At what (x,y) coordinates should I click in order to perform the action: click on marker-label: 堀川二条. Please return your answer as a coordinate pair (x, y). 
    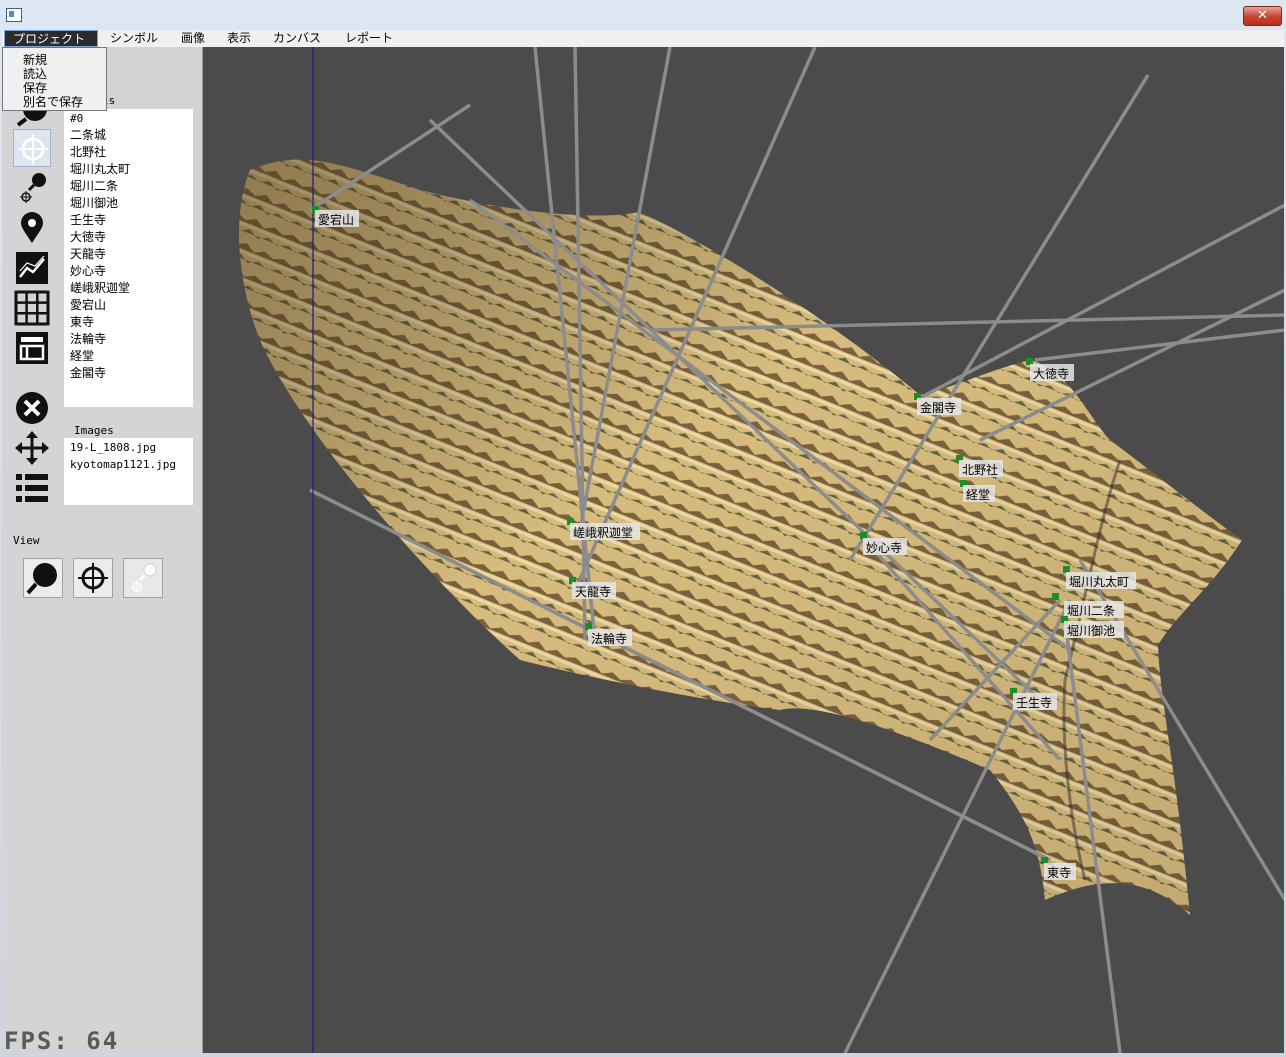
    Looking at the image, I should click on (1091, 610).